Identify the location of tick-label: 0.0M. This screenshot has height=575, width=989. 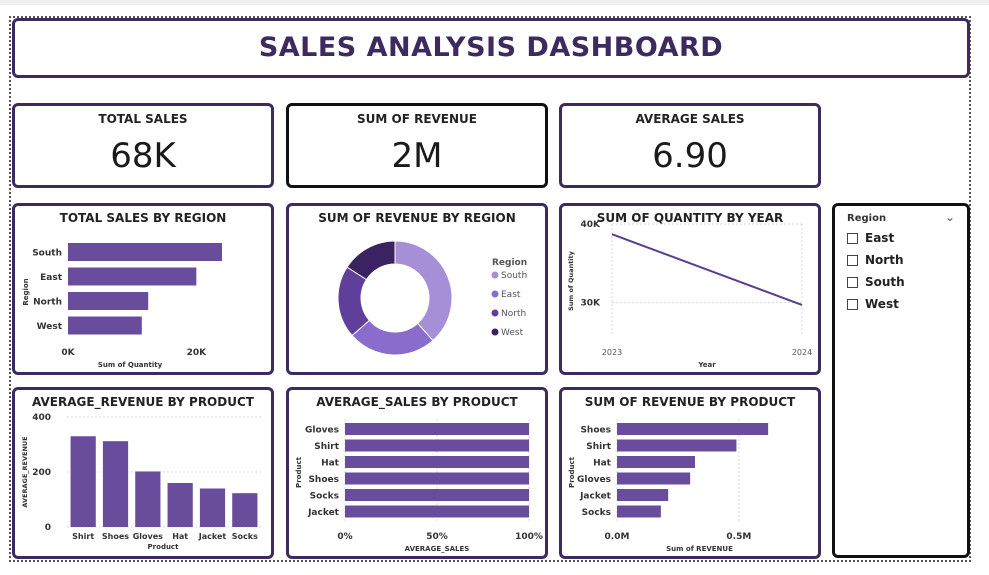
(617, 537).